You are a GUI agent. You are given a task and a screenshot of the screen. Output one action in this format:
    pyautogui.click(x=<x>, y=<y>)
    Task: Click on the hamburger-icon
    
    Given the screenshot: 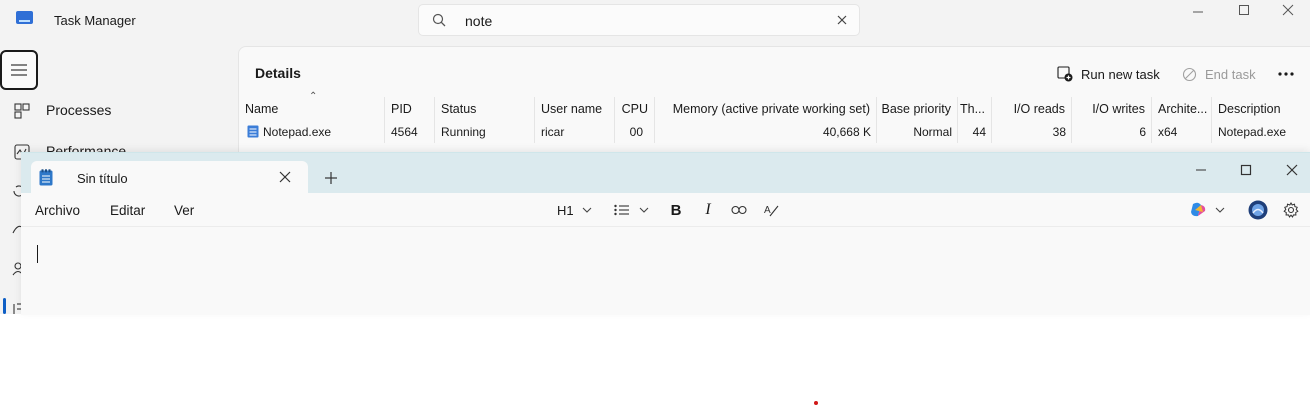 What is the action you would take?
    pyautogui.click(x=19, y=70)
    